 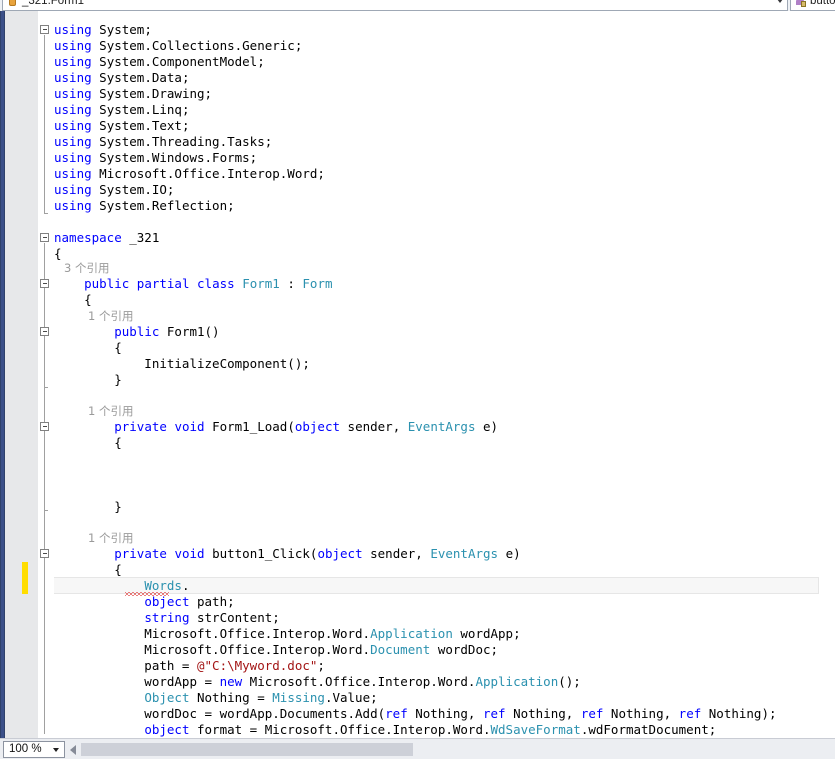 I want to click on member-navigation-dropdown: button1_, so click(x=812, y=5).